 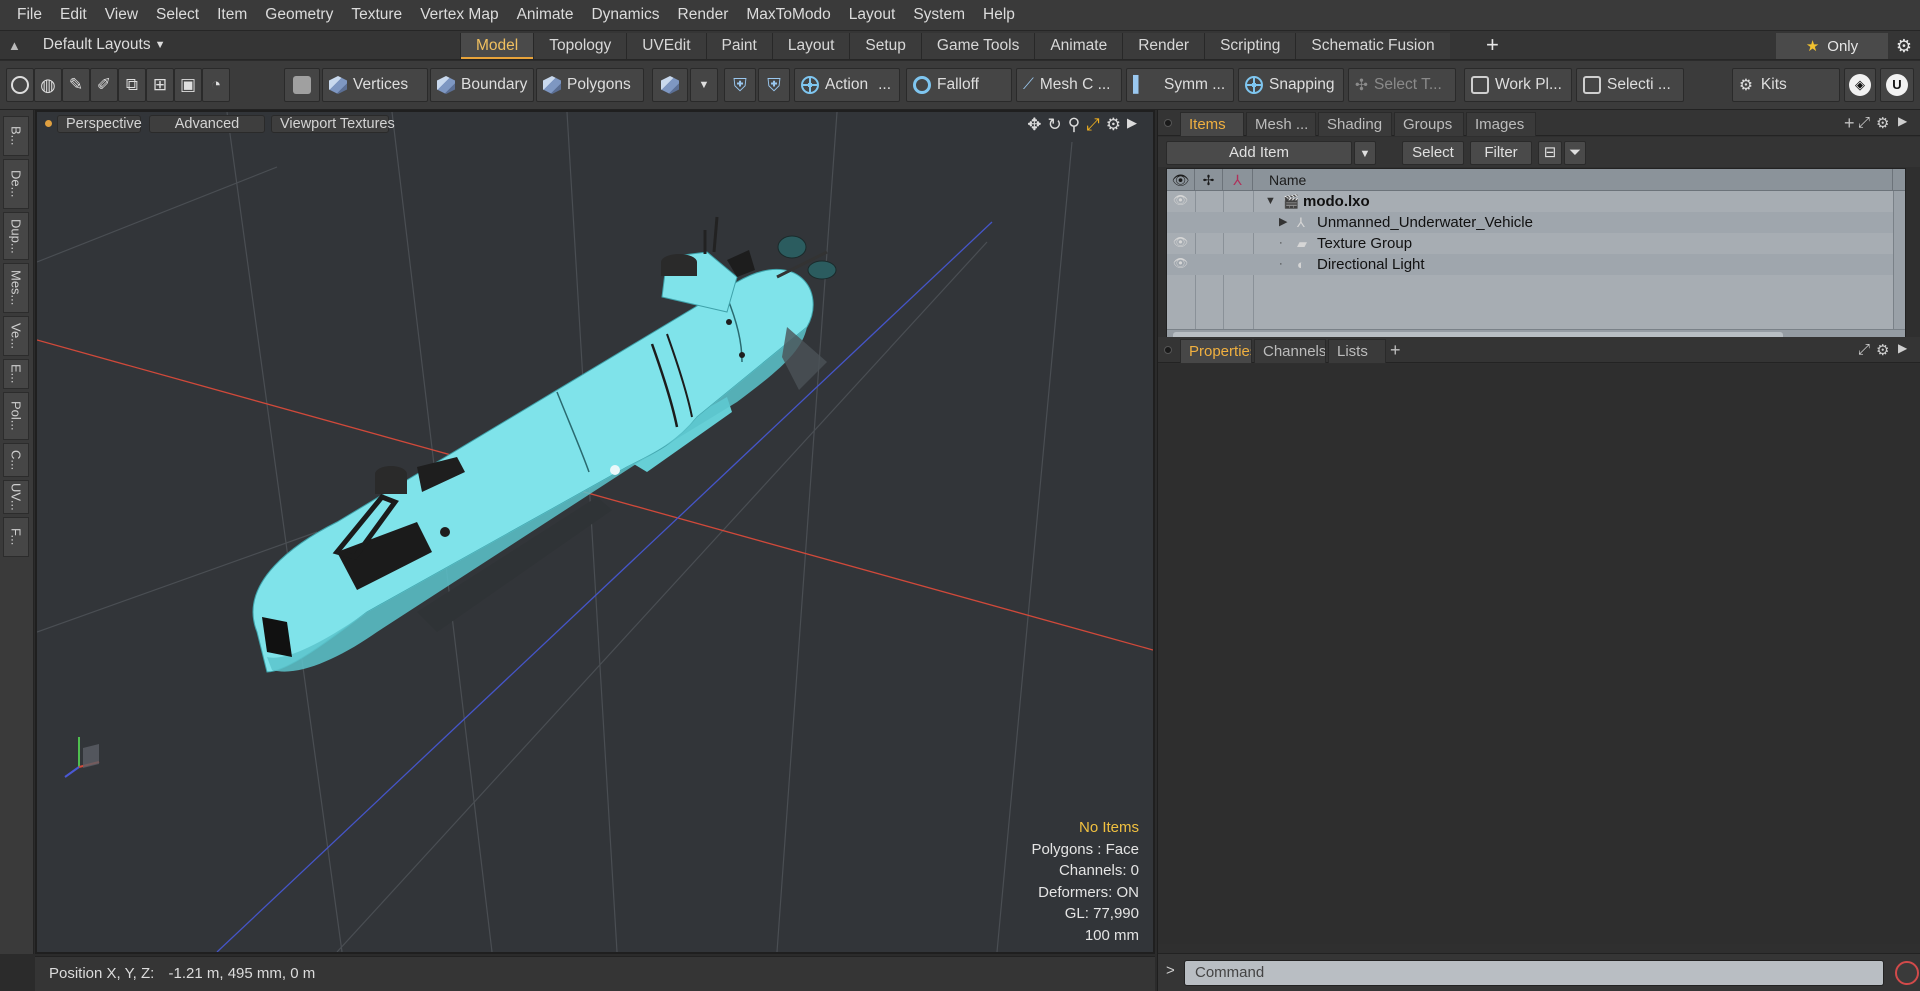 I want to click on snapping-button: Snapping, so click(x=1291, y=85).